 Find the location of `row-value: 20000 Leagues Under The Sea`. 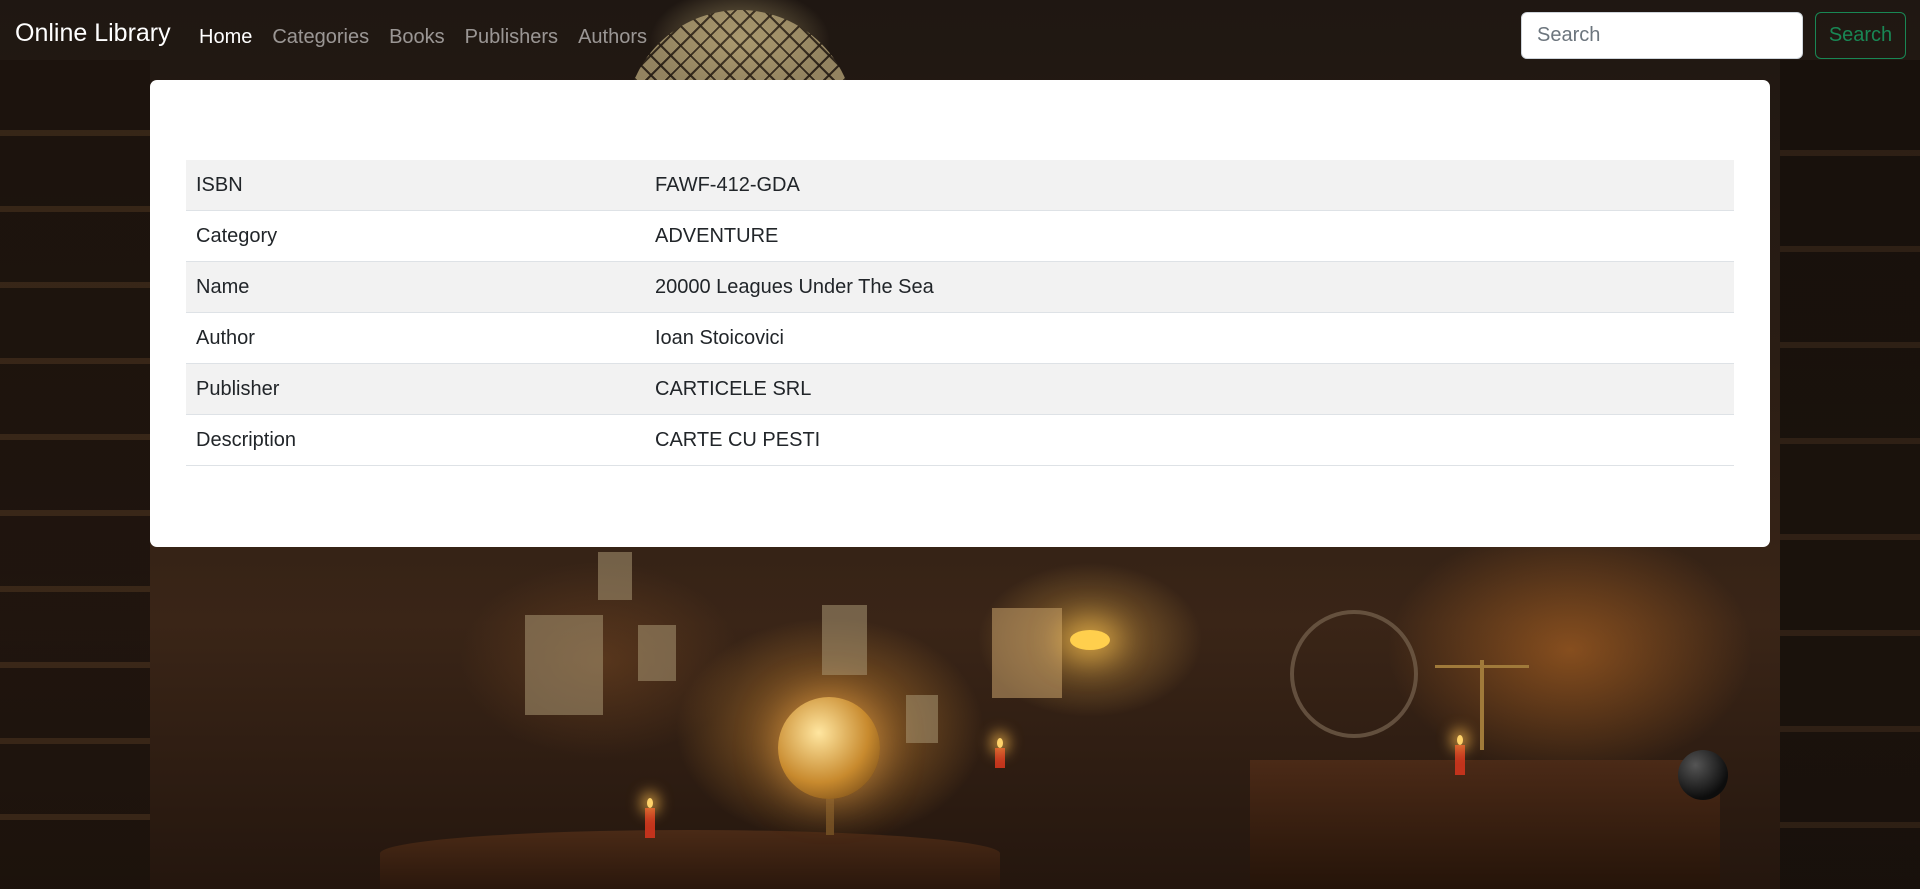

row-value: 20000 Leagues Under The Sea is located at coordinates (1189, 287).